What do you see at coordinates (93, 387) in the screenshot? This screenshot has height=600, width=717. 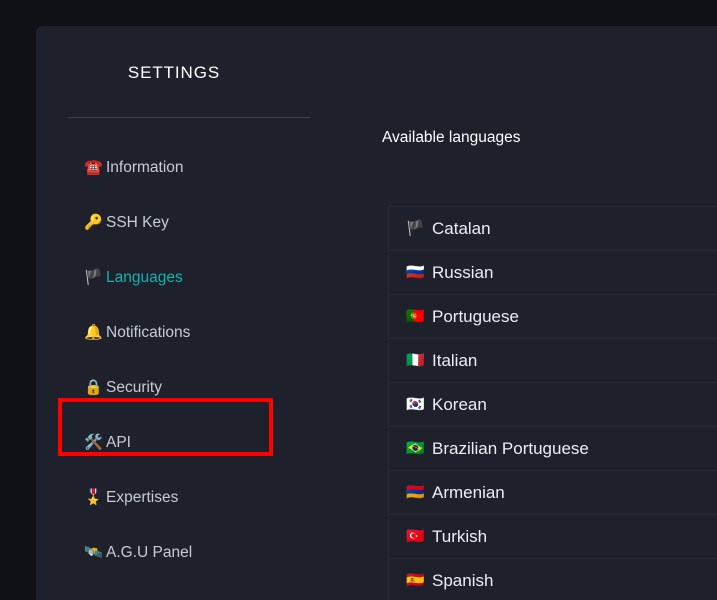 I see `lock-icon: 🔒` at bounding box center [93, 387].